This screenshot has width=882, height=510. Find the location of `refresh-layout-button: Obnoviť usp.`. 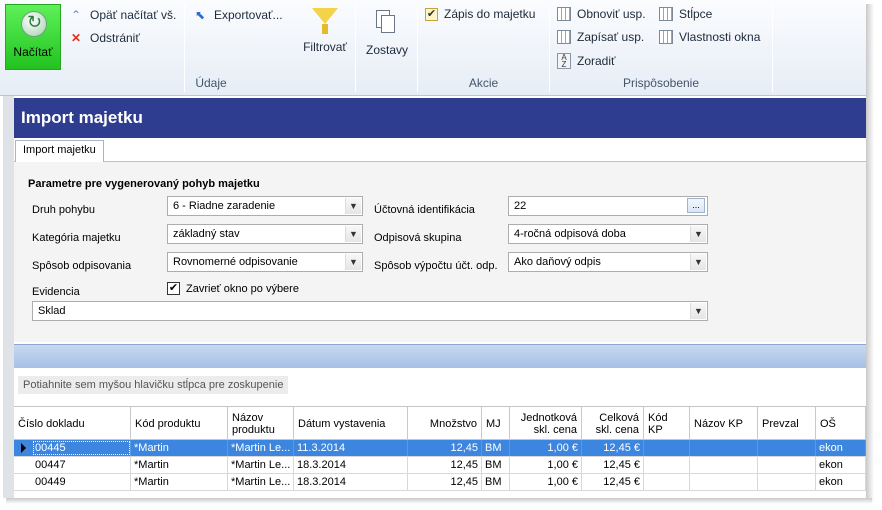

refresh-layout-button: Obnoviť usp. is located at coordinates (601, 14).